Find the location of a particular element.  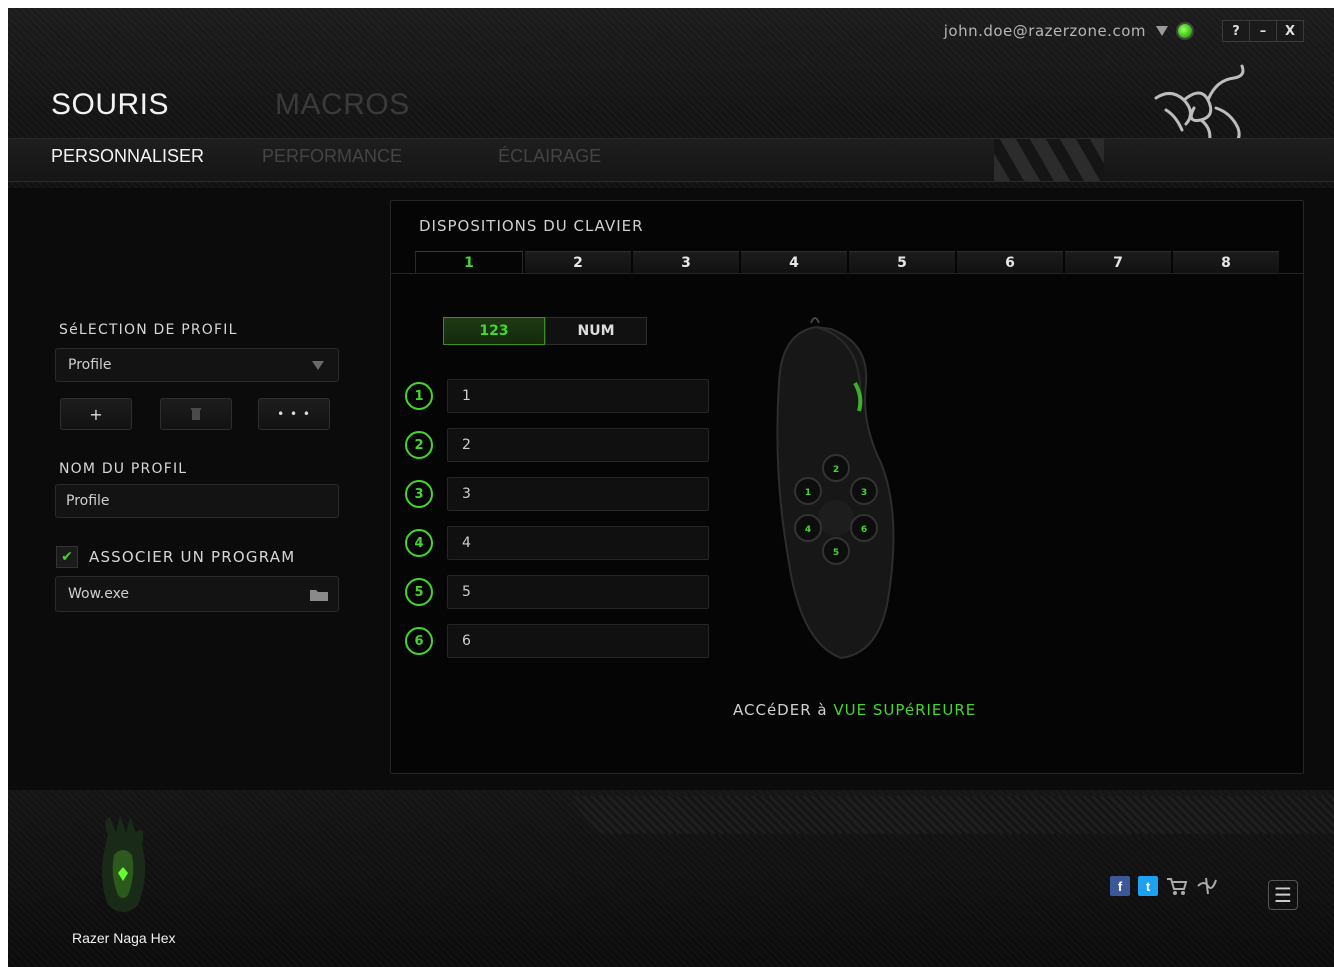

svg-text: 2 is located at coordinates (836, 470).